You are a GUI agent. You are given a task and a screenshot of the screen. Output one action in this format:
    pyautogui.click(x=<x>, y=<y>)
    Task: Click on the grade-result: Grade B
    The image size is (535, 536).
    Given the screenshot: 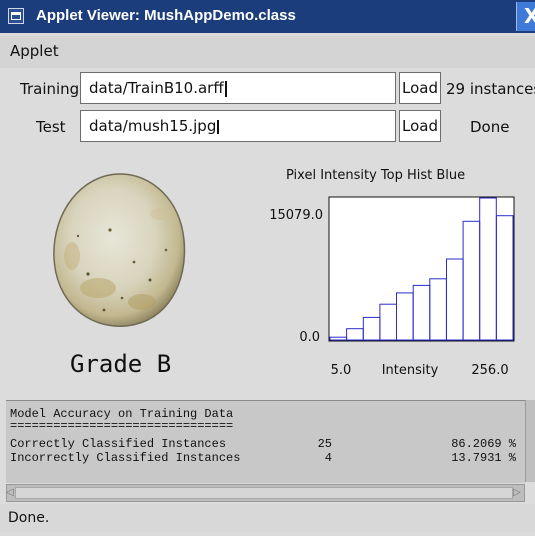 What is the action you would take?
    pyautogui.click(x=121, y=364)
    